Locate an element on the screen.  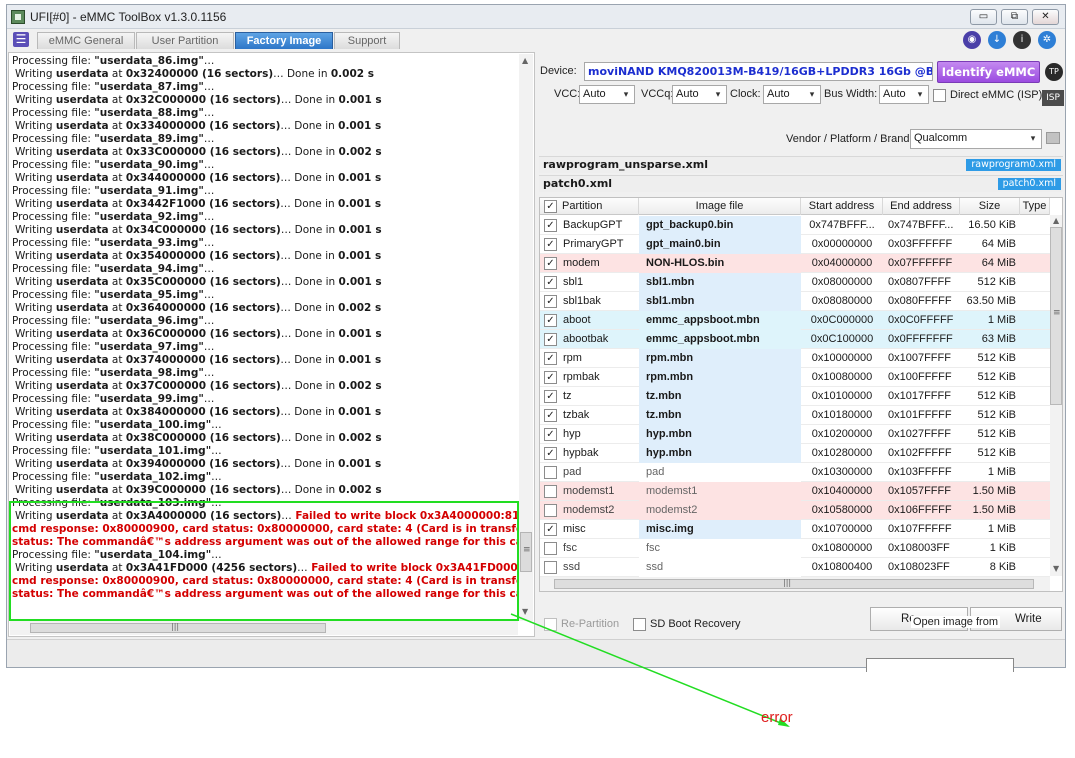
identify-emmc-button: Identify eMMC is located at coordinates (988, 72).